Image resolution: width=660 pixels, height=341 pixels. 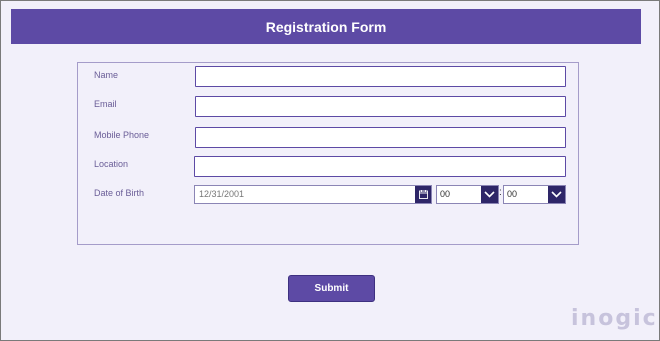 What do you see at coordinates (380, 137) in the screenshot?
I see `mobile-phone-field` at bounding box center [380, 137].